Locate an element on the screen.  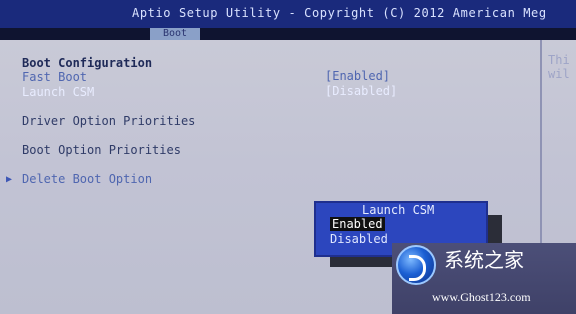
section-title: Boot Configuration is located at coordinates (87, 63).